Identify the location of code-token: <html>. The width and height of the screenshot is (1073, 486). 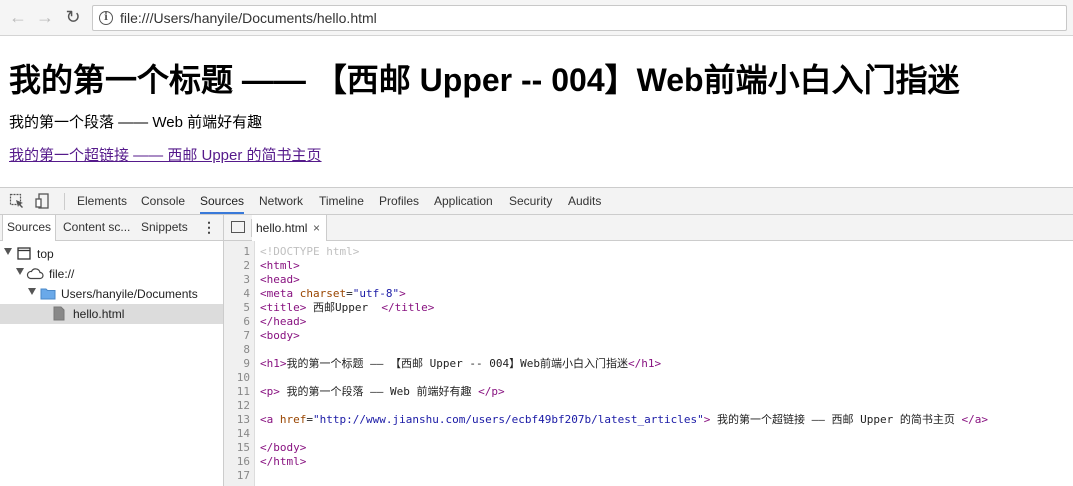
(280, 265).